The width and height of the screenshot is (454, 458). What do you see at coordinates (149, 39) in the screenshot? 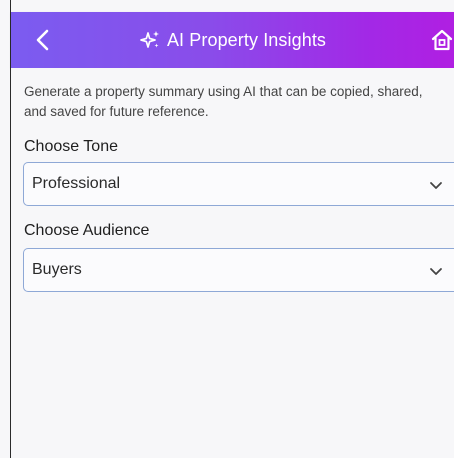
I see `sparkles-icon` at bounding box center [149, 39].